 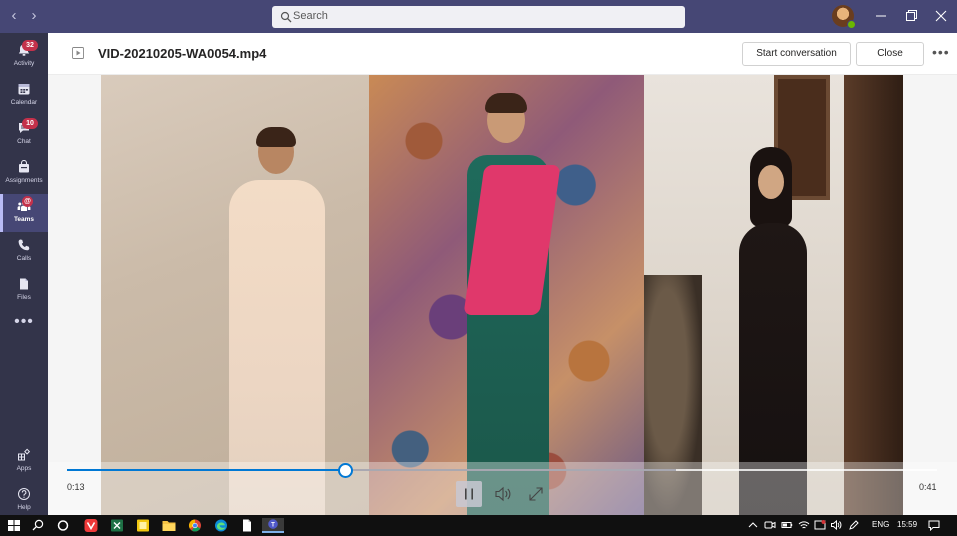 I want to click on phone-icon, so click(x=24, y=245).